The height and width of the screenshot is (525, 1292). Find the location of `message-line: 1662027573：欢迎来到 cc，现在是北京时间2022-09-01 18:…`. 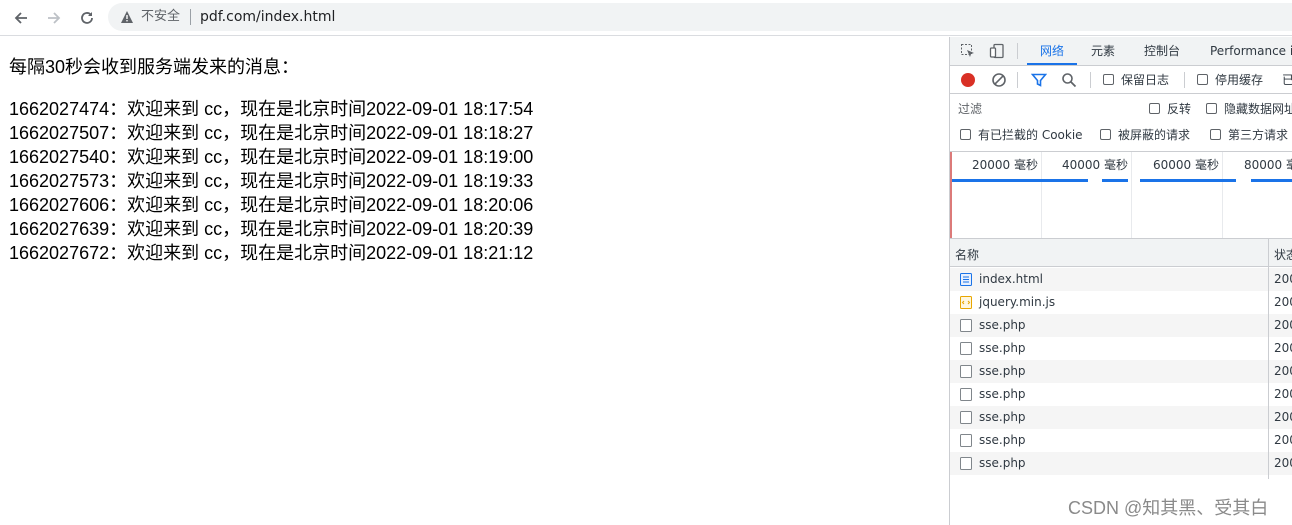

message-line: 1662027573：欢迎来到 cc，现在是北京时间2022-09-01 18:… is located at coordinates (271, 181).